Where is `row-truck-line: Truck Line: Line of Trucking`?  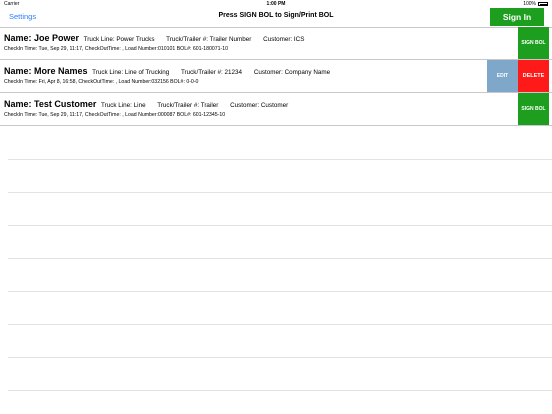 row-truck-line: Truck Line: Line of Trucking is located at coordinates (131, 72).